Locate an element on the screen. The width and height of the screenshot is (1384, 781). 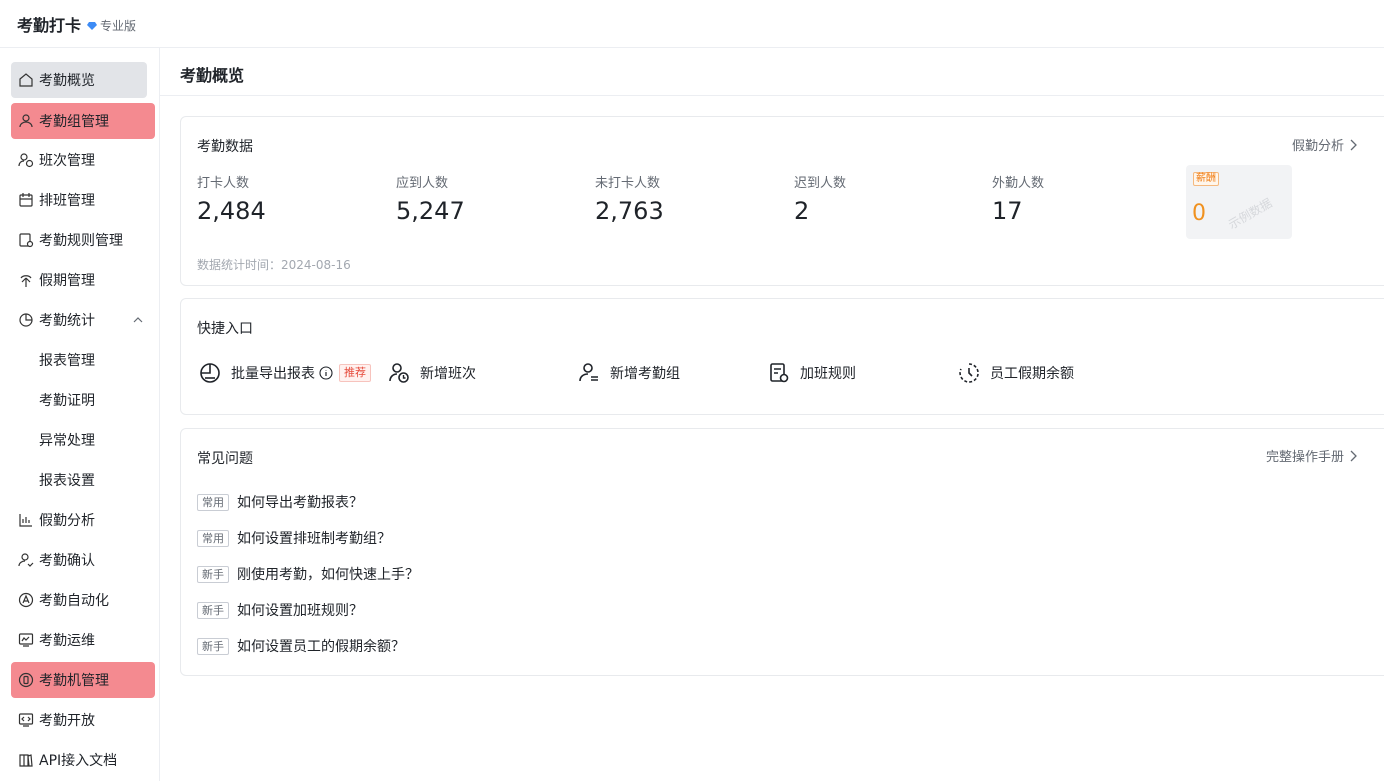
sidebar-item-label: 假期管理 is located at coordinates (67, 281).